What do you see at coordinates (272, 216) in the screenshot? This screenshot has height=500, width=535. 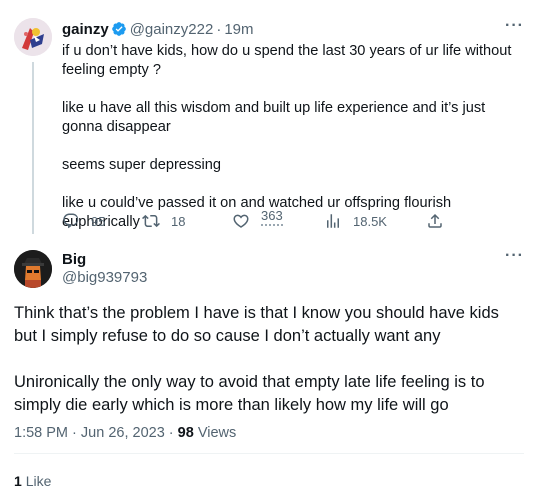 I see `like-count: 363` at bounding box center [272, 216].